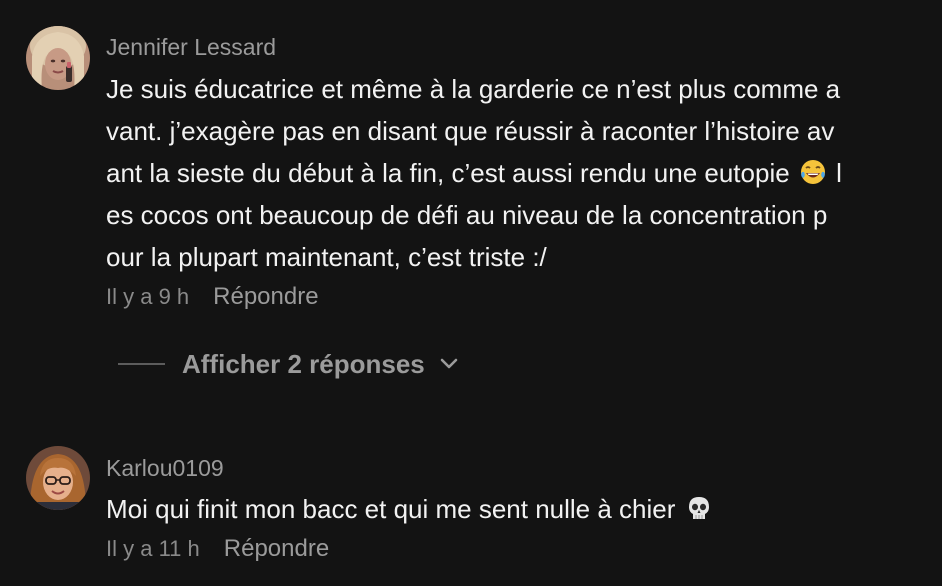 The image size is (942, 586). What do you see at coordinates (165, 468) in the screenshot?
I see `comment-username: Karlou0109` at bounding box center [165, 468].